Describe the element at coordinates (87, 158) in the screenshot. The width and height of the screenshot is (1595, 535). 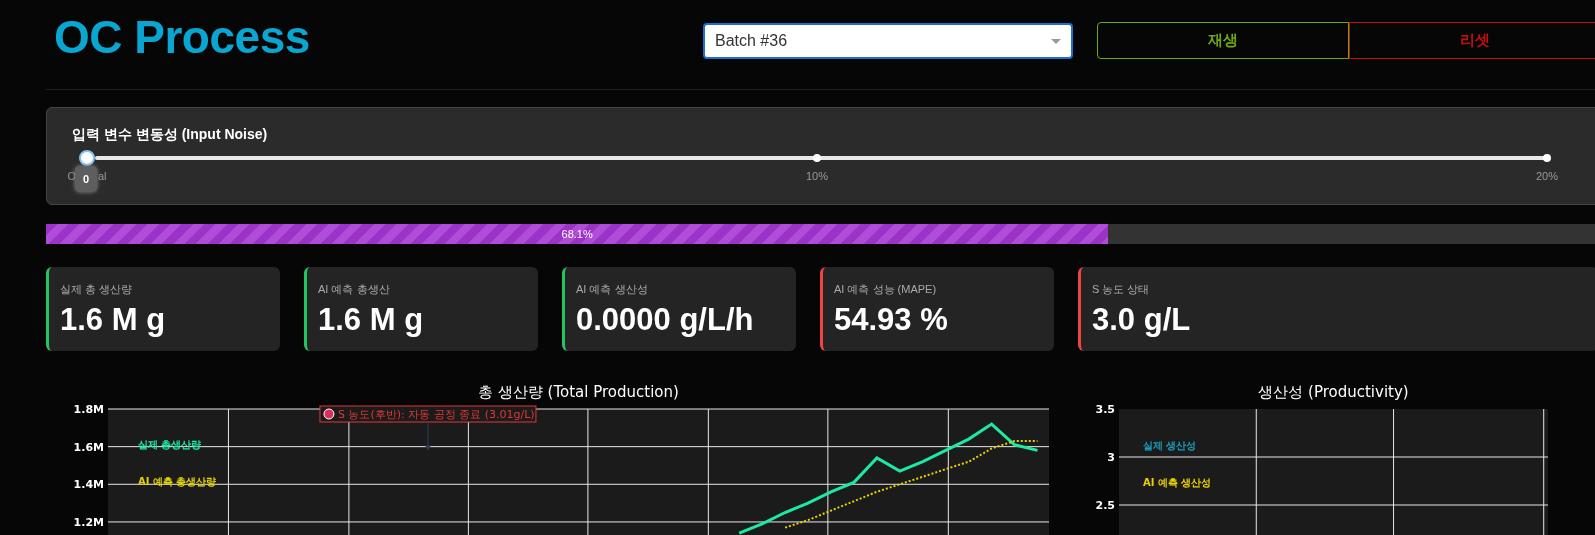
I see `slider-thumb` at that location.